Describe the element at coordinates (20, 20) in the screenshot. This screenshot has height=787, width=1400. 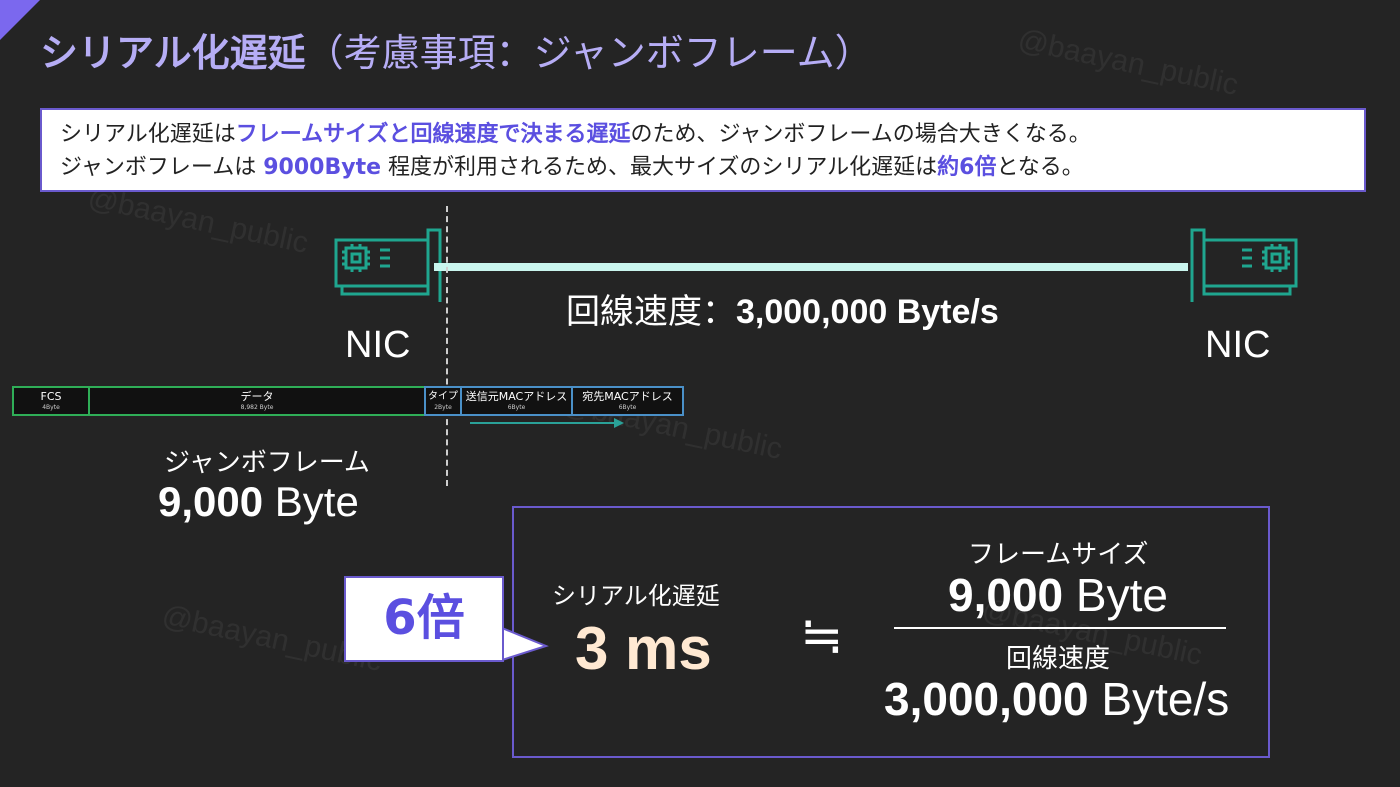
I see `corner-accent` at that location.